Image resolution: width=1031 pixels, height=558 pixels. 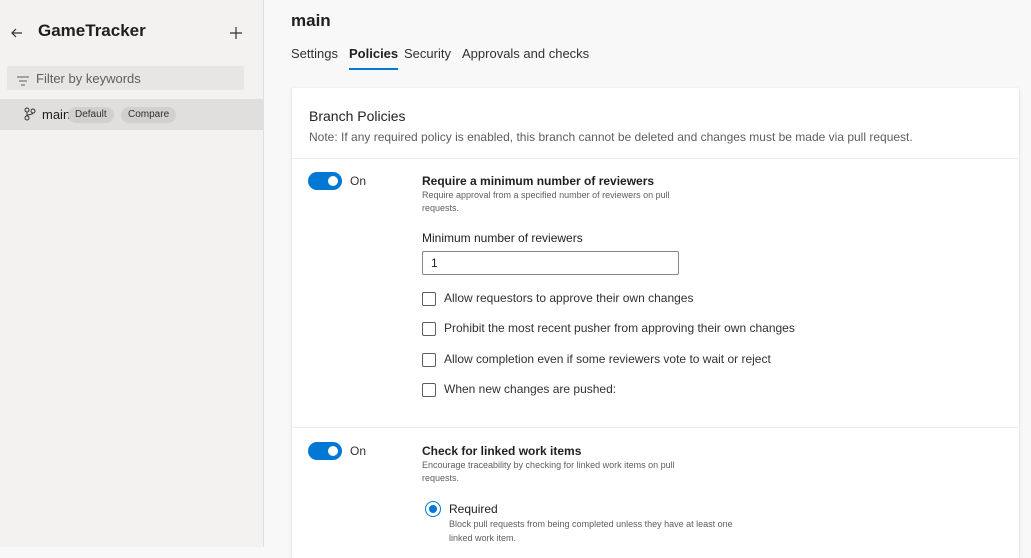 I want to click on work-items-policy-title: Check for linked work items, so click(x=502, y=451).